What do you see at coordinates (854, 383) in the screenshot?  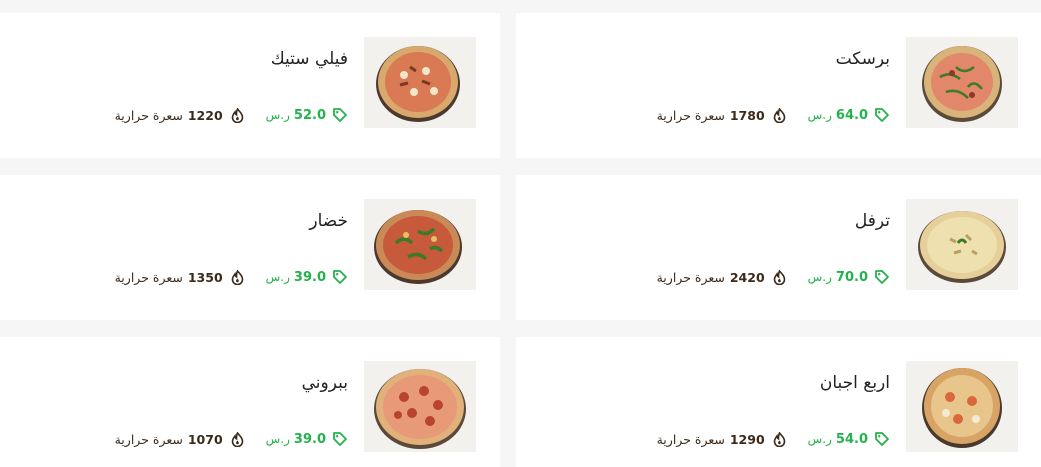 I see `item-name: اربع اجبان` at bounding box center [854, 383].